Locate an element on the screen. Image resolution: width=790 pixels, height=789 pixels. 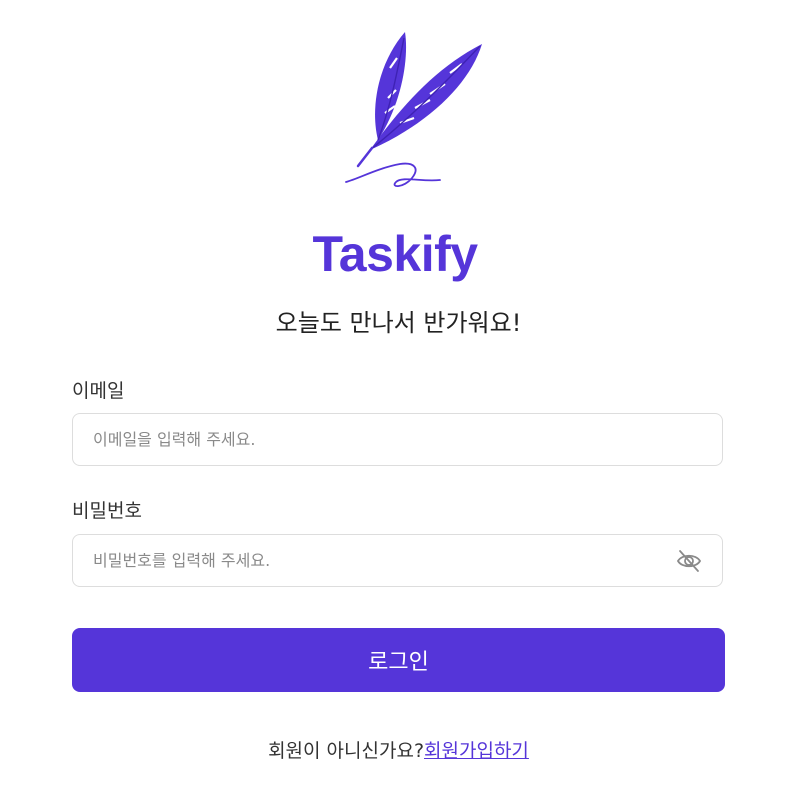
eye-off-icon is located at coordinates (689, 561).